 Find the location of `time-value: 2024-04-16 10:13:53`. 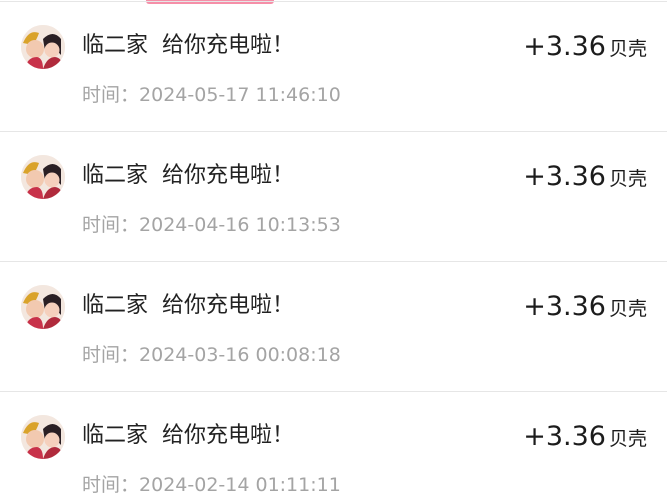

time-value: 2024-04-16 10:13:53 is located at coordinates (240, 225).